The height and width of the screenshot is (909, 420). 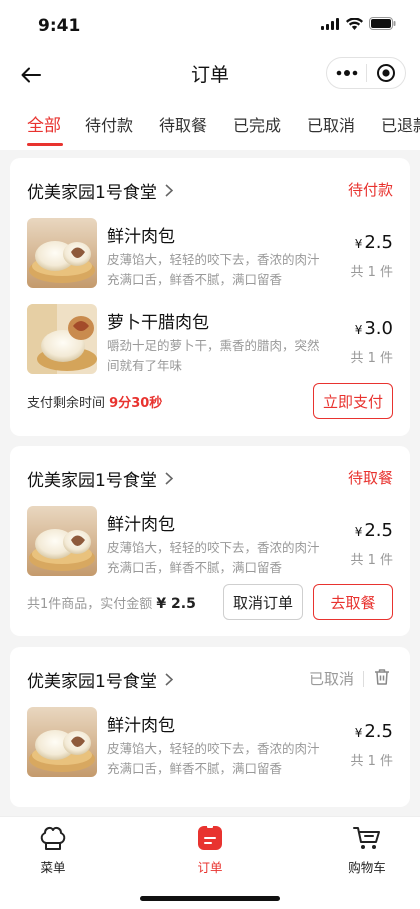 What do you see at coordinates (370, 478) in the screenshot?
I see `order-status: 待取餐` at bounding box center [370, 478].